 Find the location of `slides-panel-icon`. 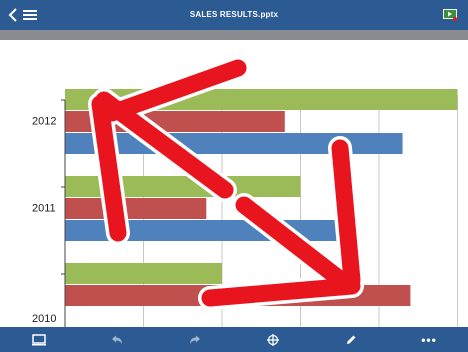

slides-panel-icon is located at coordinates (39, 339).